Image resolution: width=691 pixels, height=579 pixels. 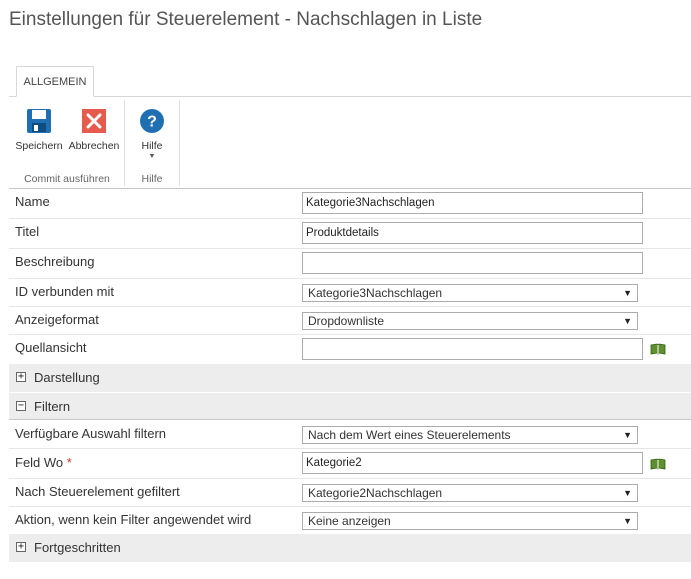 I want to click on anzeige-label: Anzeigeformat, so click(x=57, y=319).